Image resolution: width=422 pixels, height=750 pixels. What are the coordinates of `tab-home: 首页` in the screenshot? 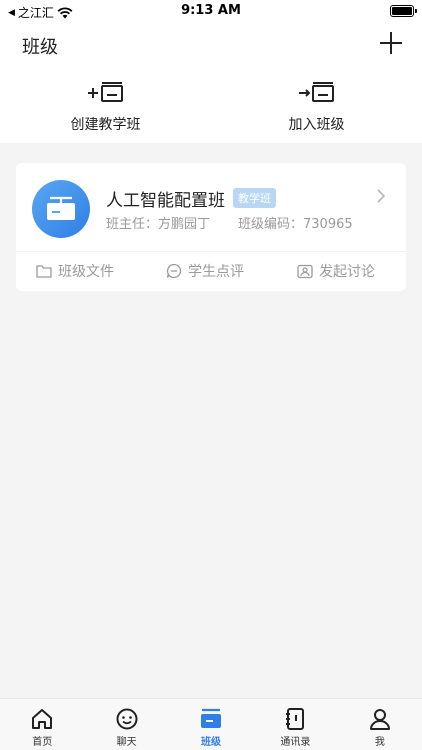 It's located at (42, 724).